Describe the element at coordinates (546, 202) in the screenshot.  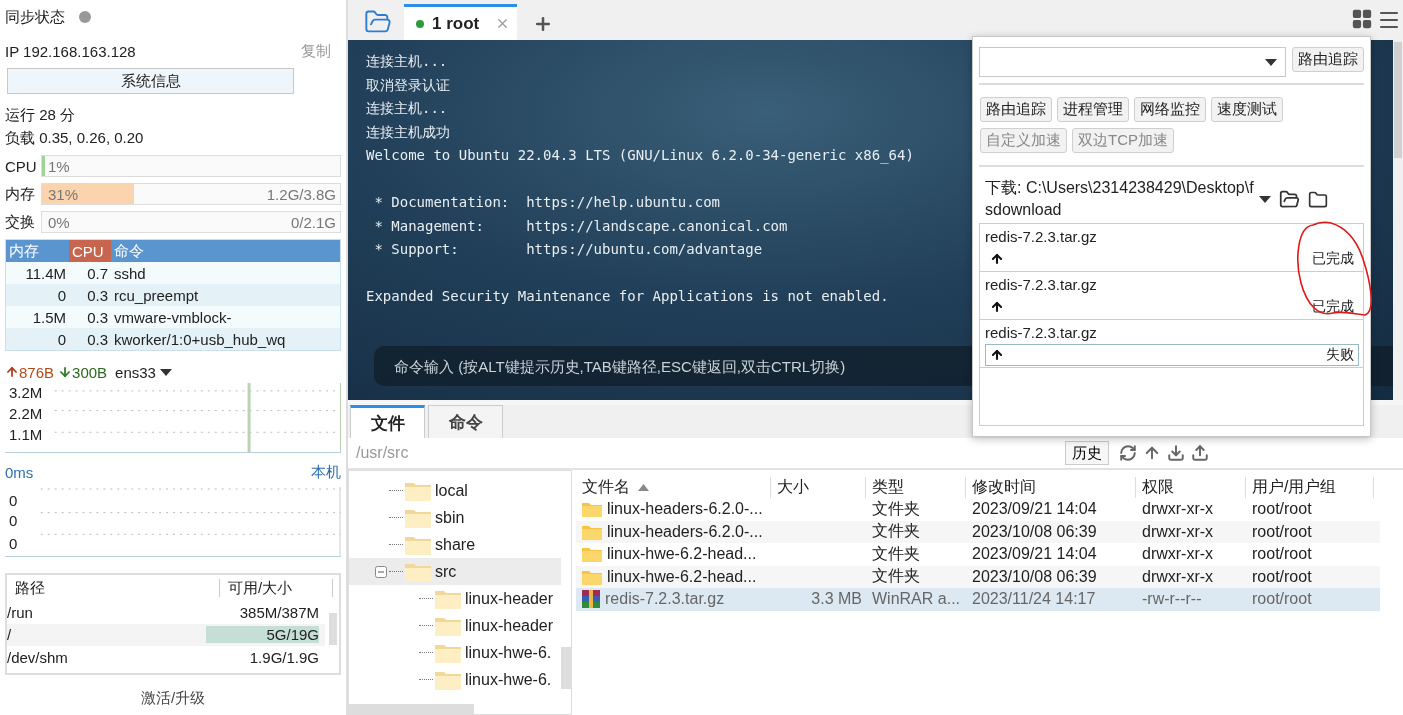
I see `terminal-line: * Documentation: https://help.ubuntu.com` at that location.